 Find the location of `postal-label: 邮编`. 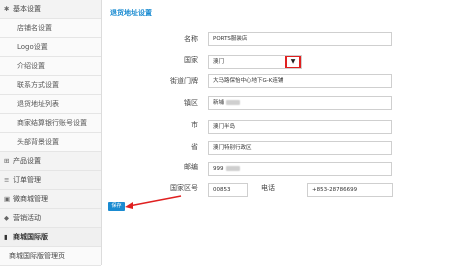

postal-label: 邮编 is located at coordinates (191, 167).